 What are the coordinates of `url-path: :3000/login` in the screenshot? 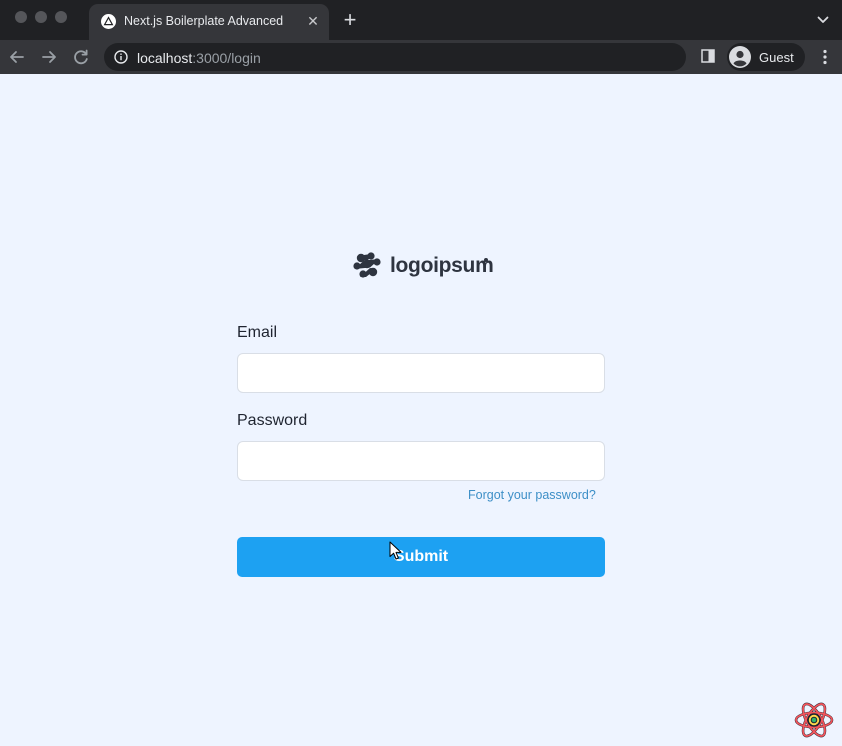 It's located at (226, 58).